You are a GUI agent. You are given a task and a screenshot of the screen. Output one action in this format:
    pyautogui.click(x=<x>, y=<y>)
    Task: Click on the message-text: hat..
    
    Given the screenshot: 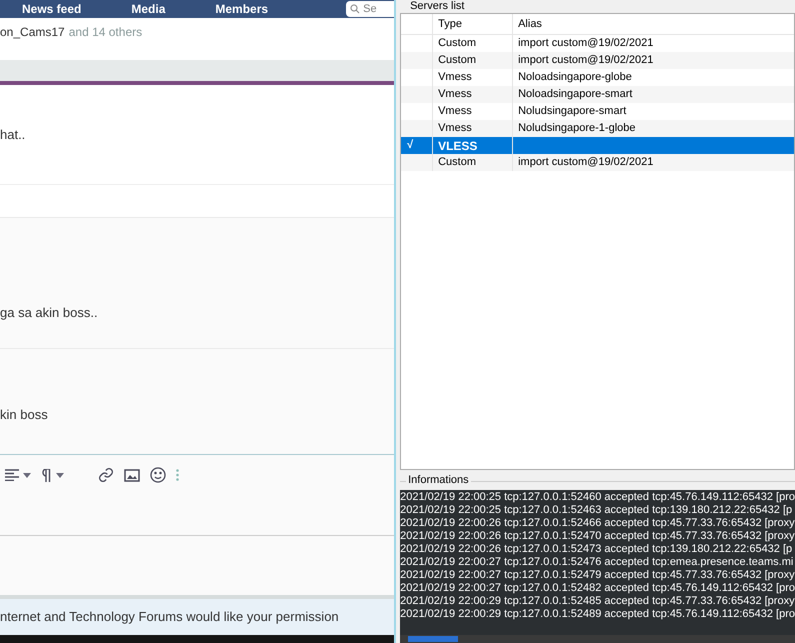 What is the action you would take?
    pyautogui.click(x=13, y=135)
    